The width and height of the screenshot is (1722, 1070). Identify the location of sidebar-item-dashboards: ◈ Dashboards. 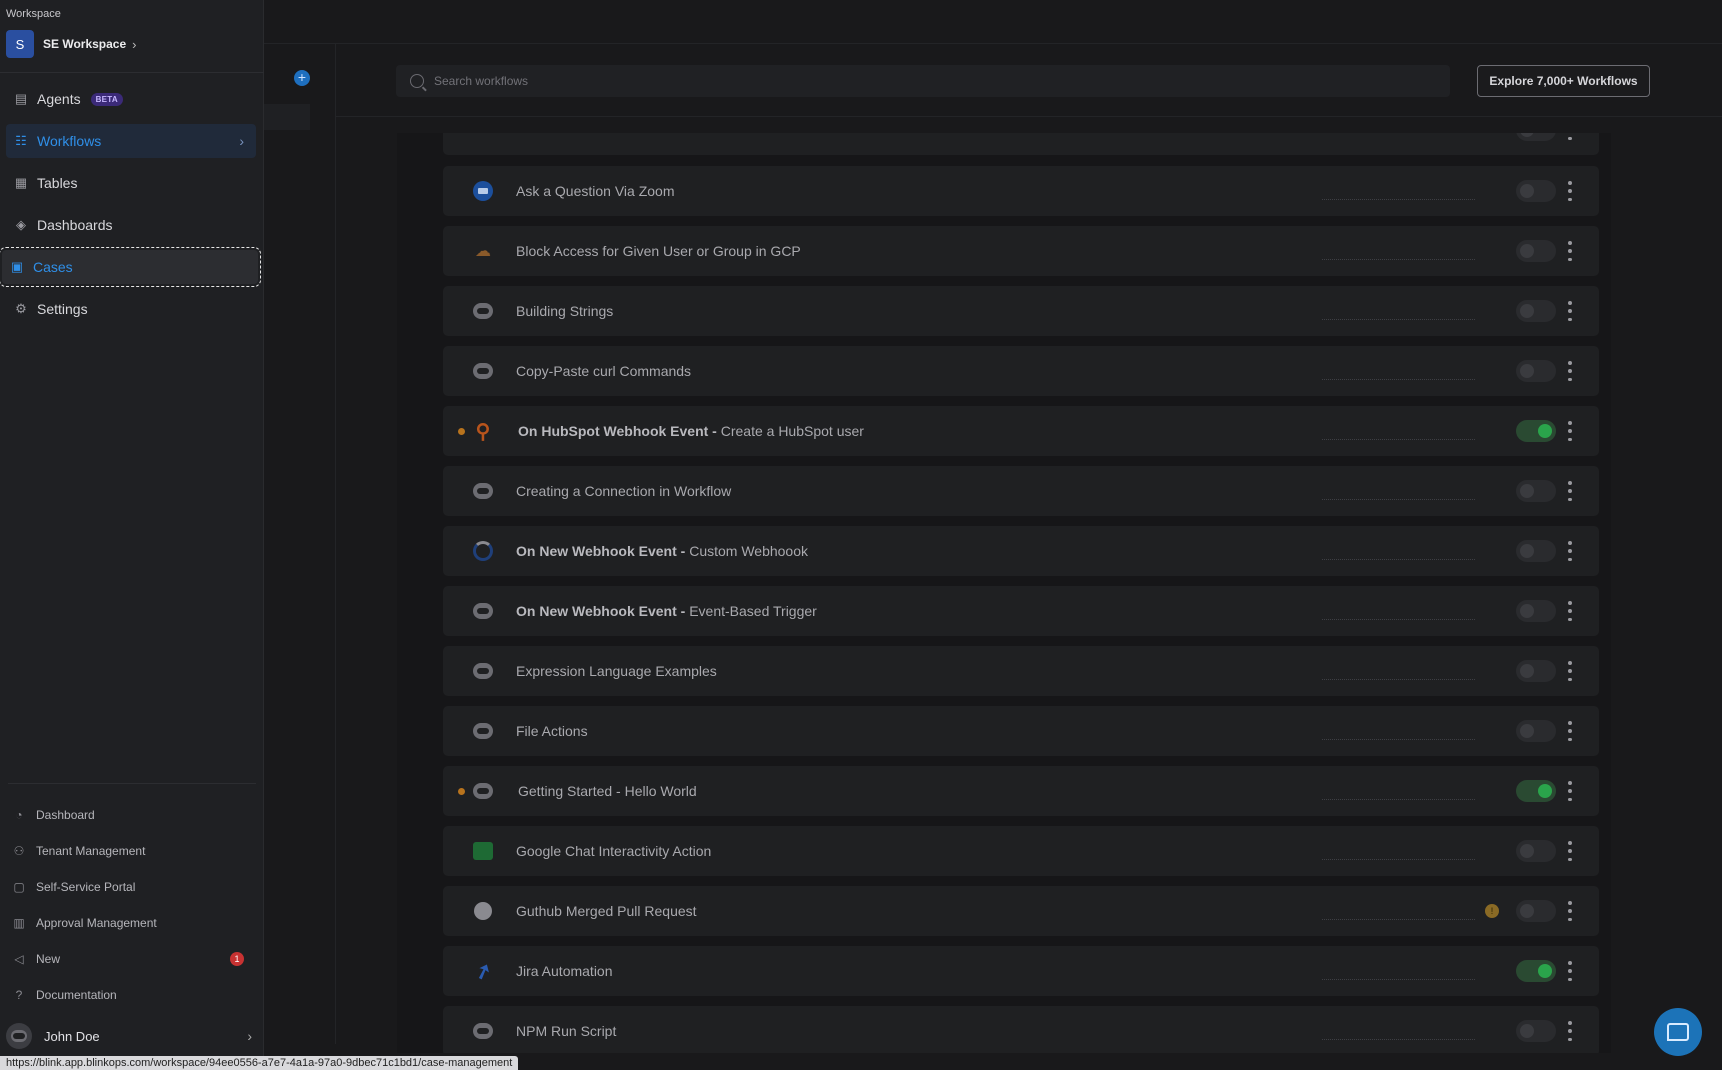
(131, 225).